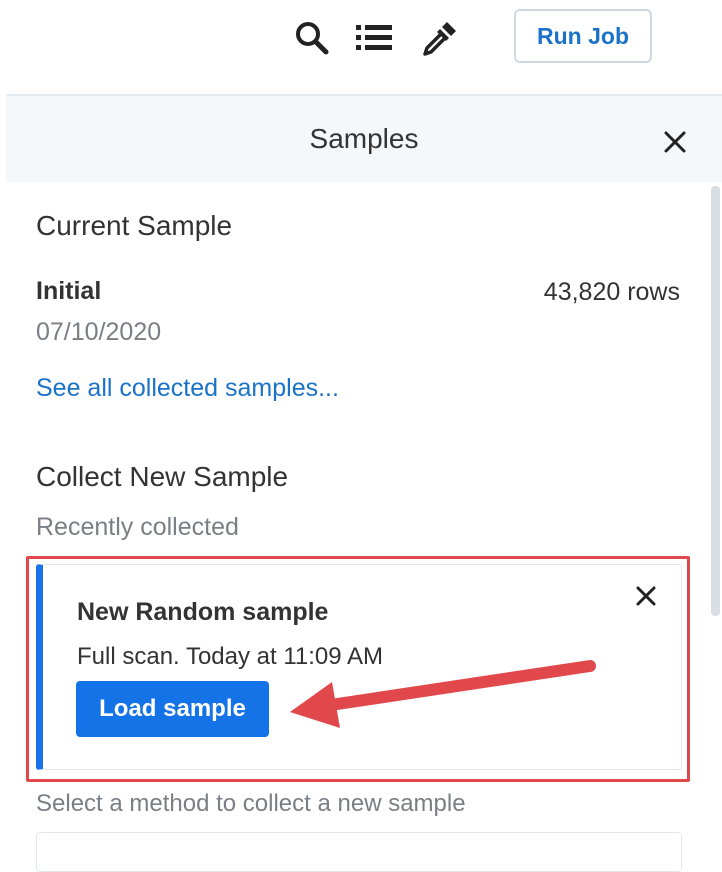 The width and height of the screenshot is (722, 872). I want to click on recently-collected-label: Recently collected, so click(137, 527).